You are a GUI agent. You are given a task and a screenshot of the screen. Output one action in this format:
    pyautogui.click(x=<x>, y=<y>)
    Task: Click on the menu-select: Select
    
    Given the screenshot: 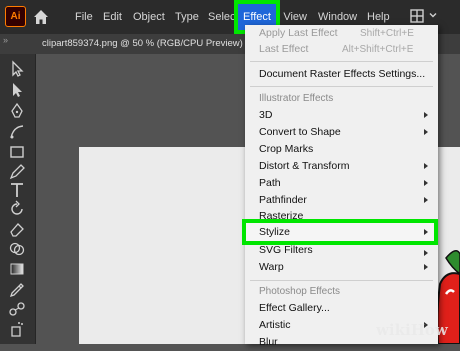 What is the action you would take?
    pyautogui.click(x=221, y=17)
    